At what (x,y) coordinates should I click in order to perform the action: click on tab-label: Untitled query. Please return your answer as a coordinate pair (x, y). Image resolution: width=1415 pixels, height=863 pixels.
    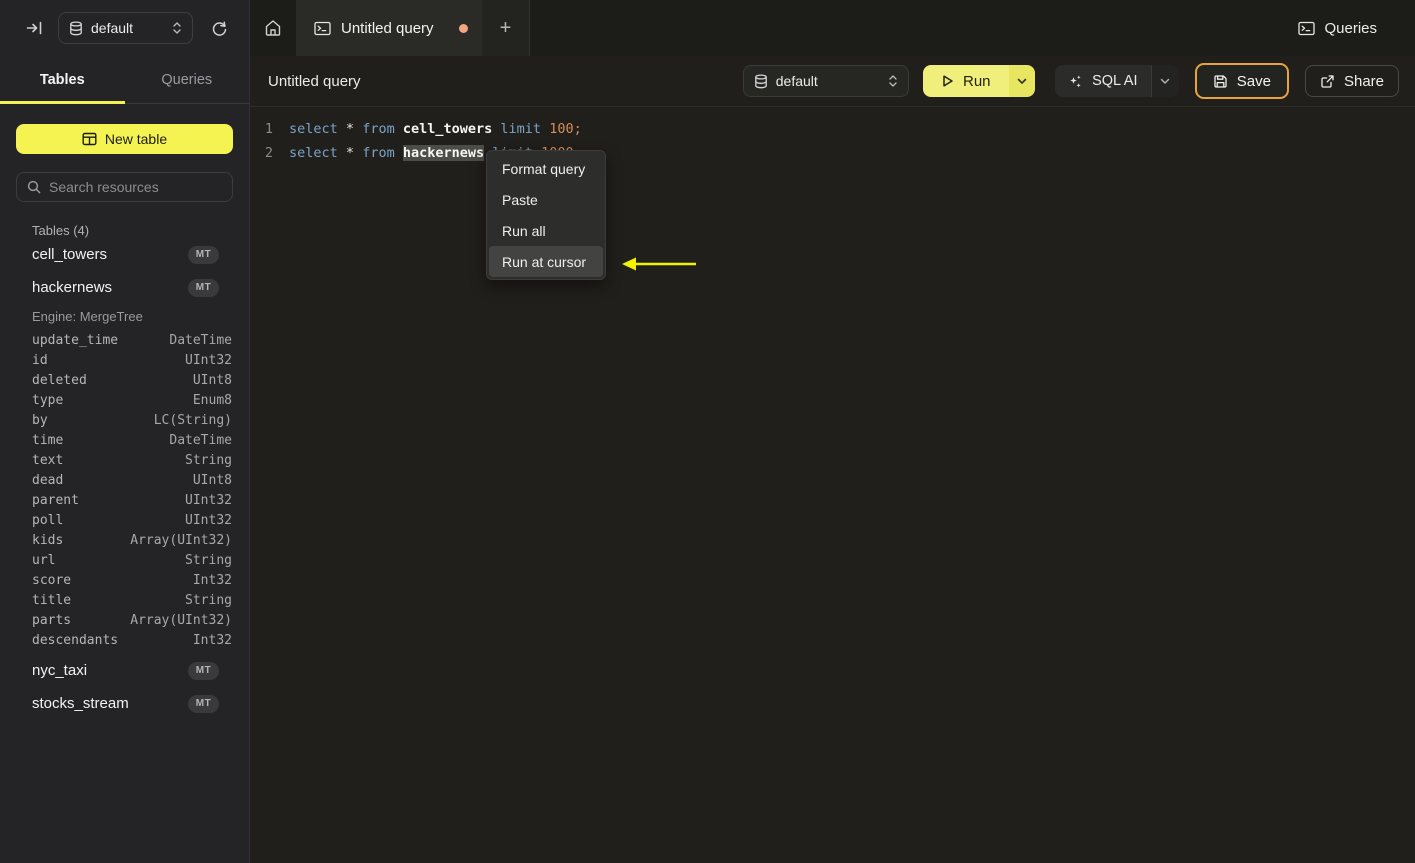
    Looking at the image, I should click on (387, 28).